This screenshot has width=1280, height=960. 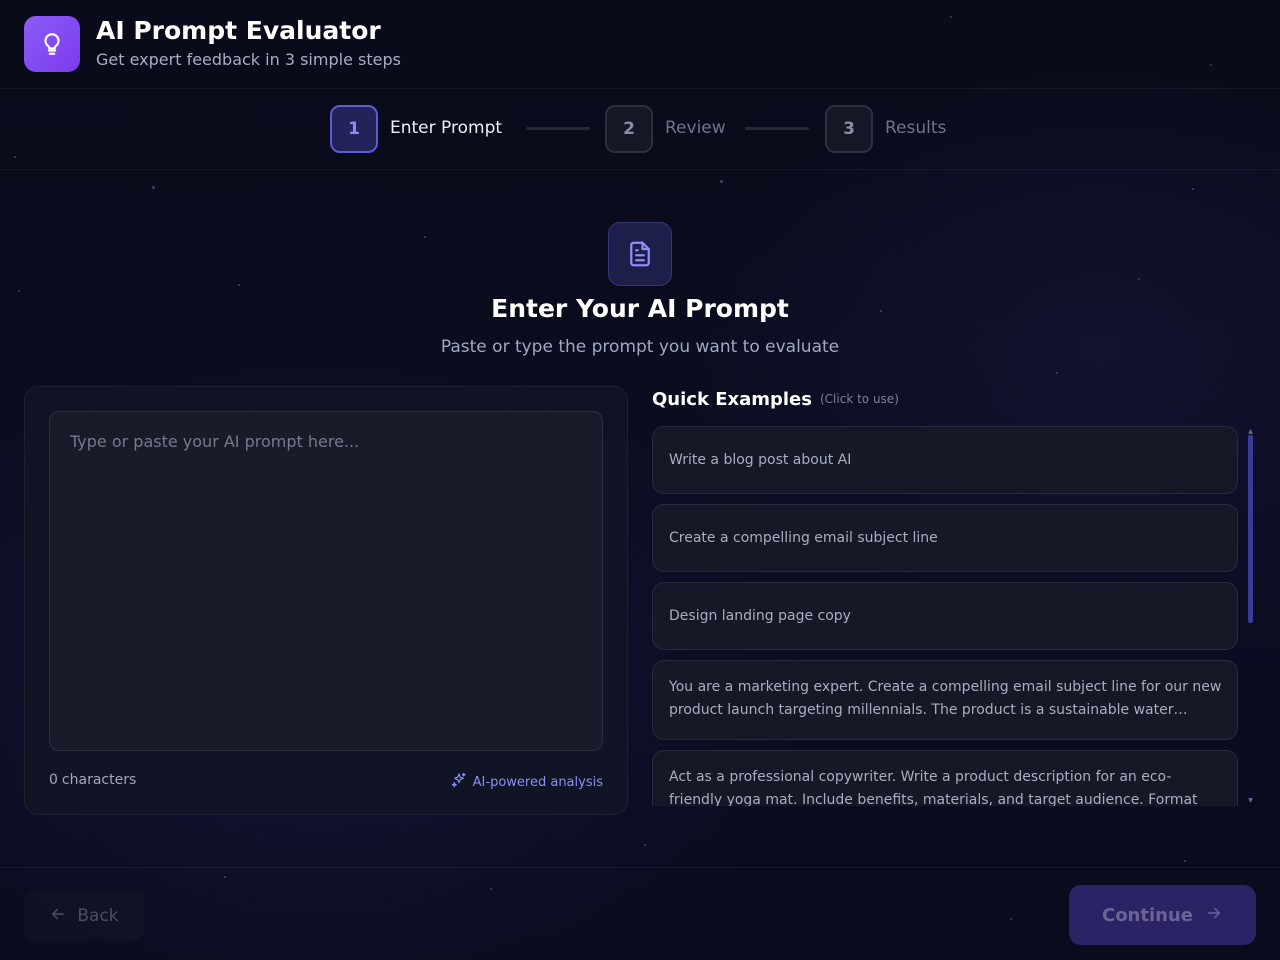 What do you see at coordinates (1250, 801) in the screenshot?
I see `scroll-down-icon: ▼` at bounding box center [1250, 801].